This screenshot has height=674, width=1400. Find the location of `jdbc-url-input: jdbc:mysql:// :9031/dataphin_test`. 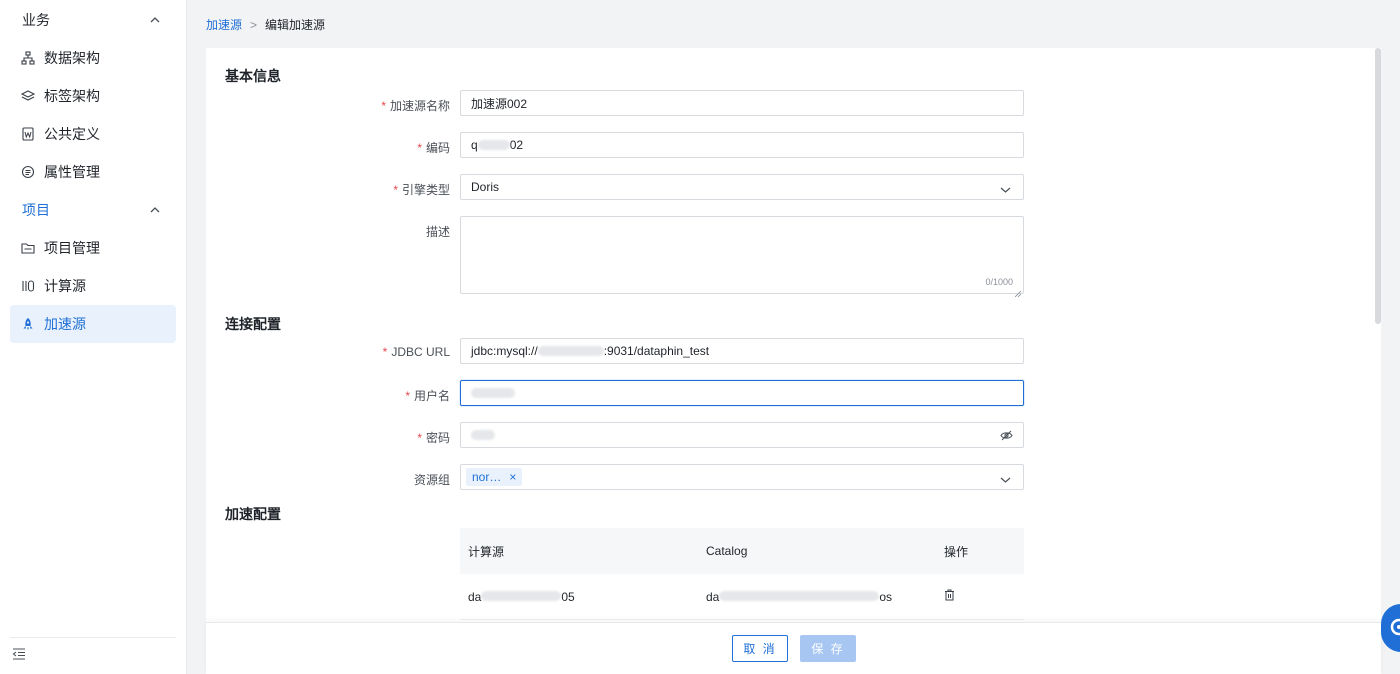

jdbc-url-input: jdbc:mysql:// :9031/dataphin_test is located at coordinates (742, 351).